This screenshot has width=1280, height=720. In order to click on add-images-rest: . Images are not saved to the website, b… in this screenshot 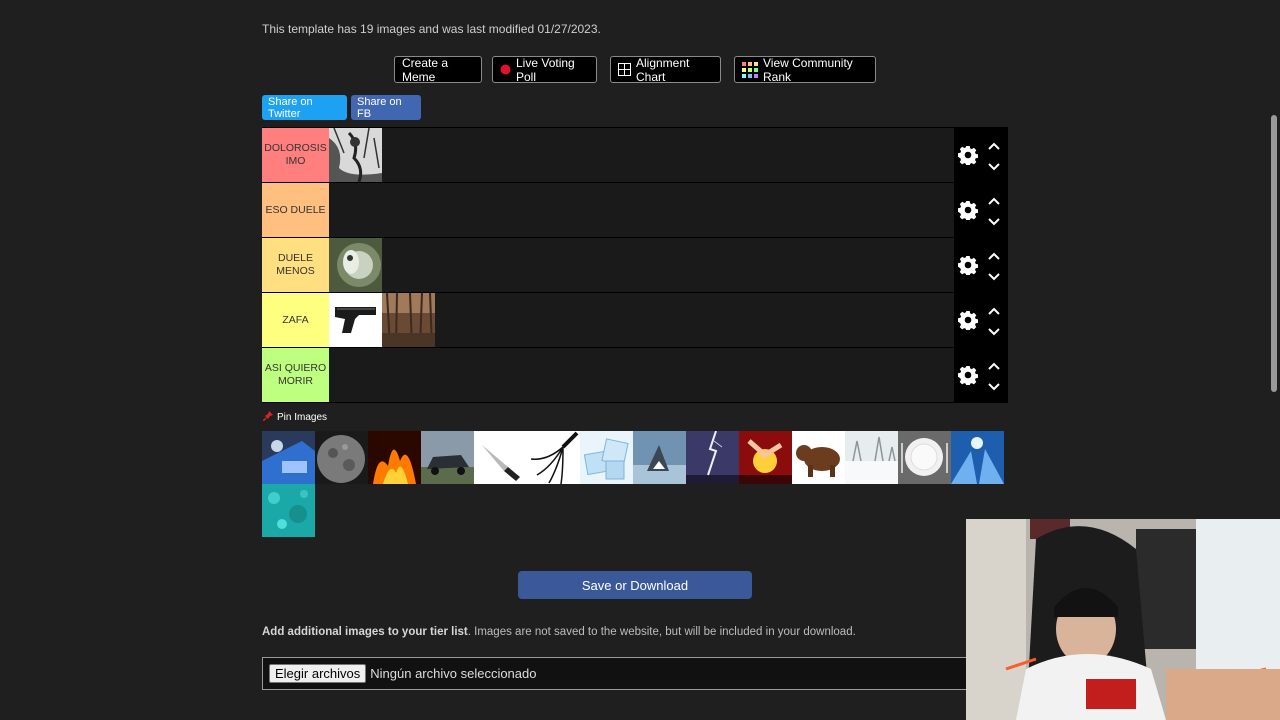, I will do `click(661, 632)`.